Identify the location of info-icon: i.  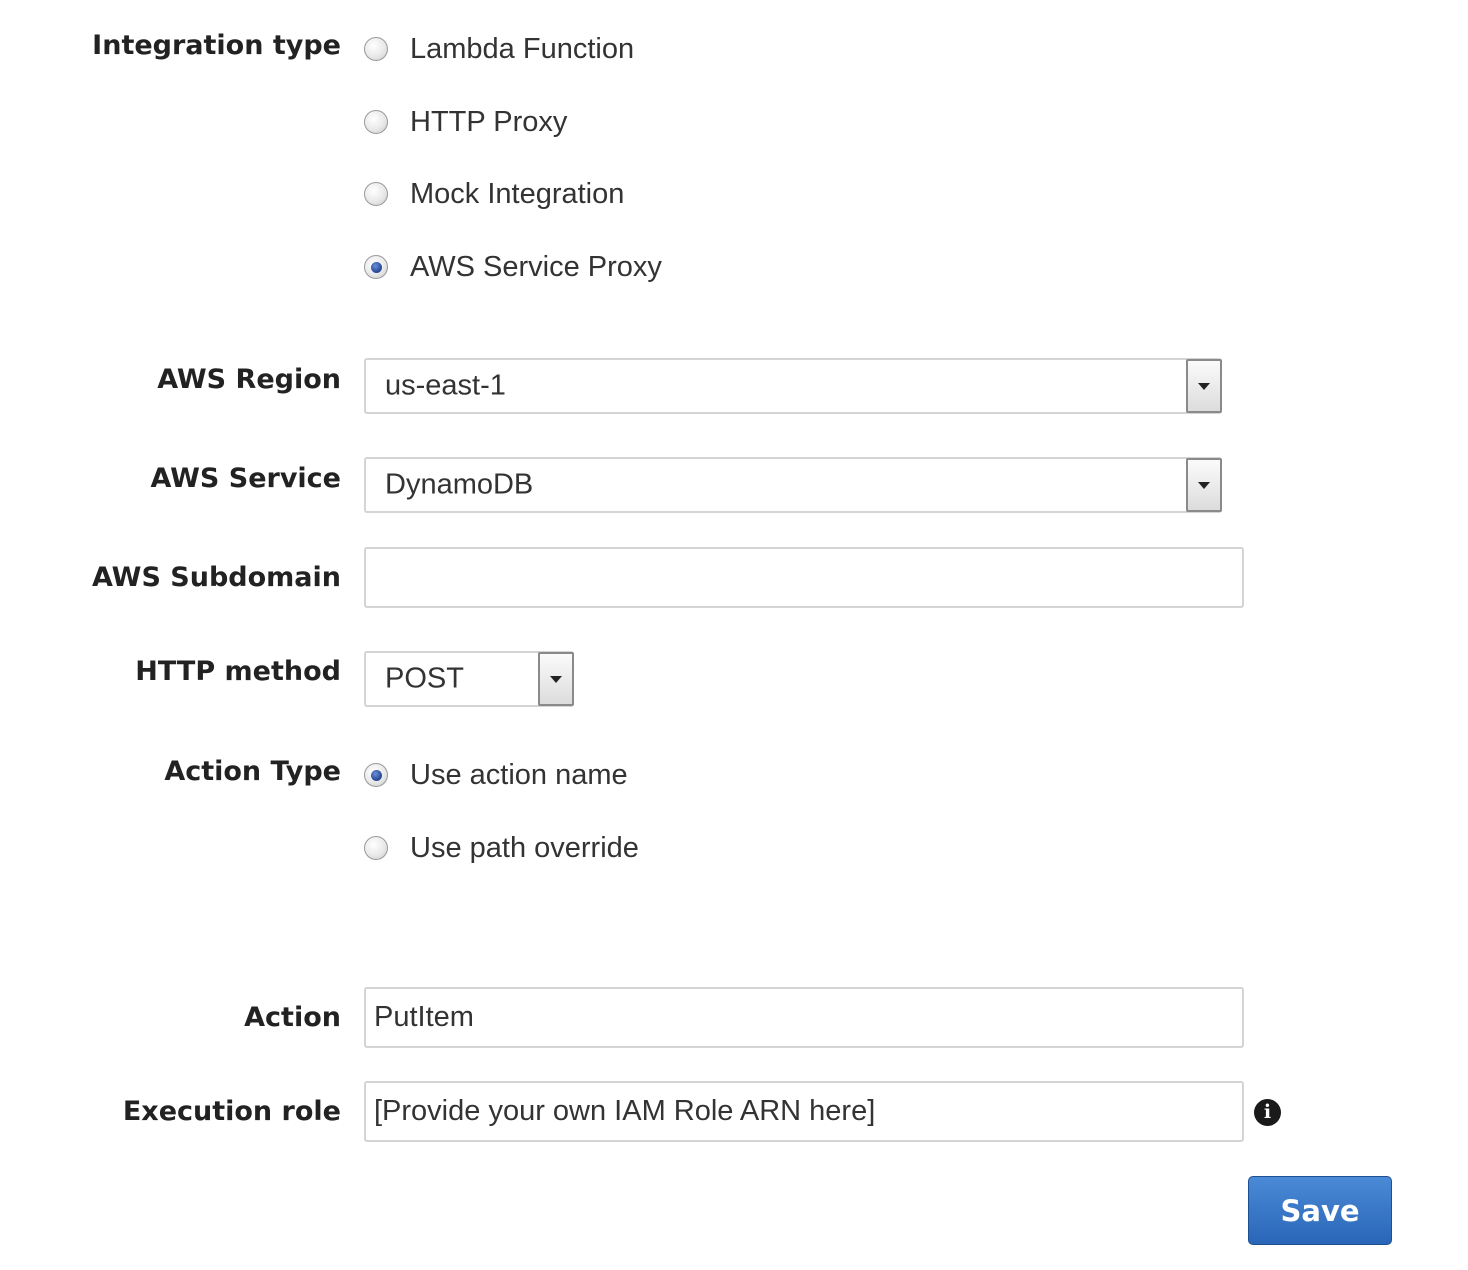
(1267, 1112).